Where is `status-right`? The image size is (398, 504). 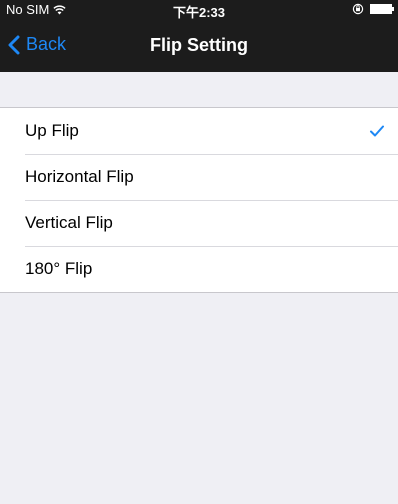
status-right is located at coordinates (373, 9).